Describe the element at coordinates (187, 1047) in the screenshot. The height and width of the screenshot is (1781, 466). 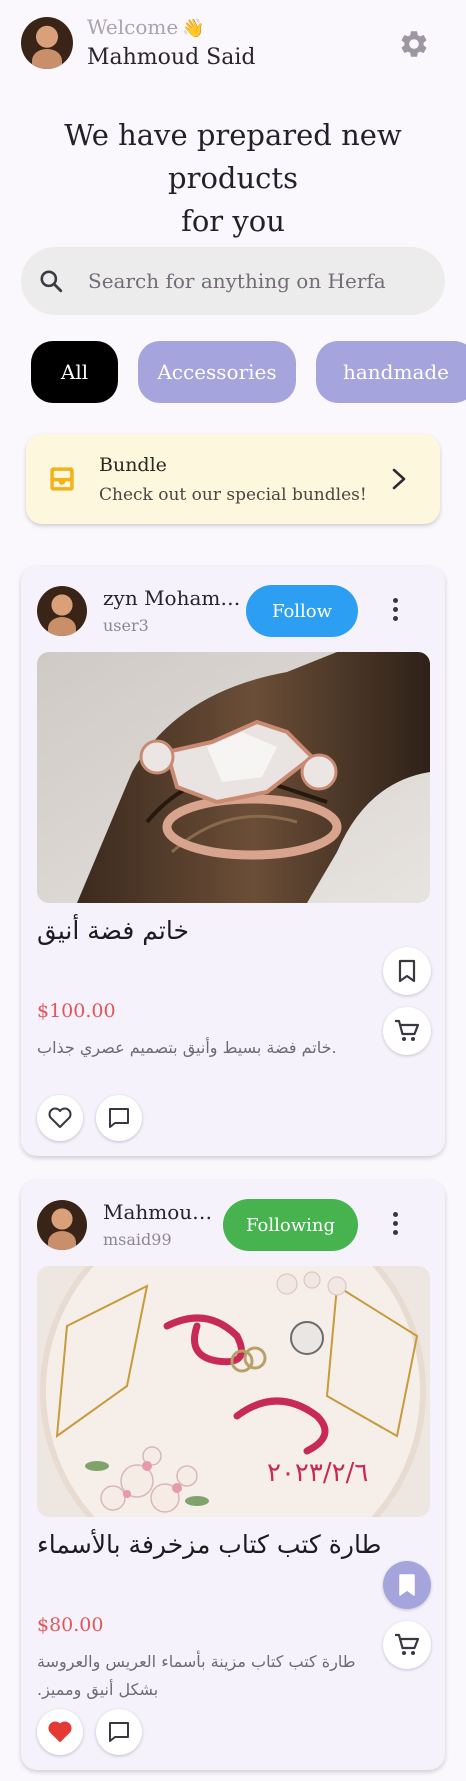
I see `product-description: خاتم فضة بسيط وأنيق بتصميم عصري جذاب.` at that location.